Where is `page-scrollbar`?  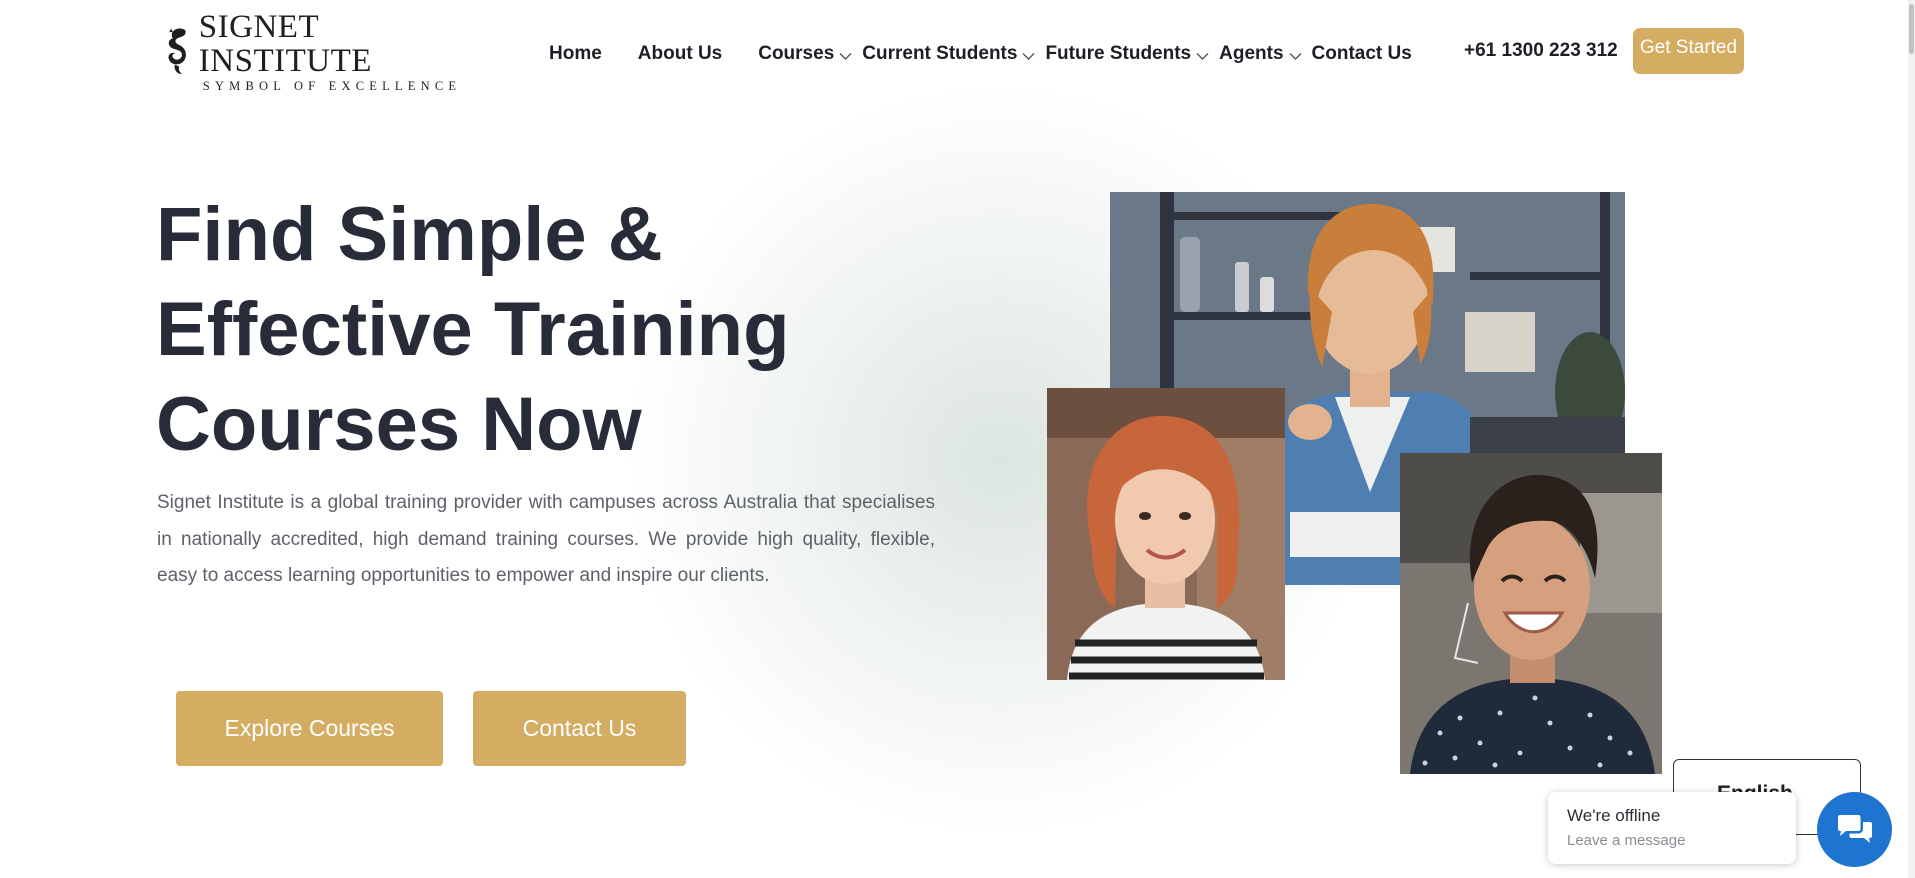
page-scrollbar is located at coordinates (1911, 439).